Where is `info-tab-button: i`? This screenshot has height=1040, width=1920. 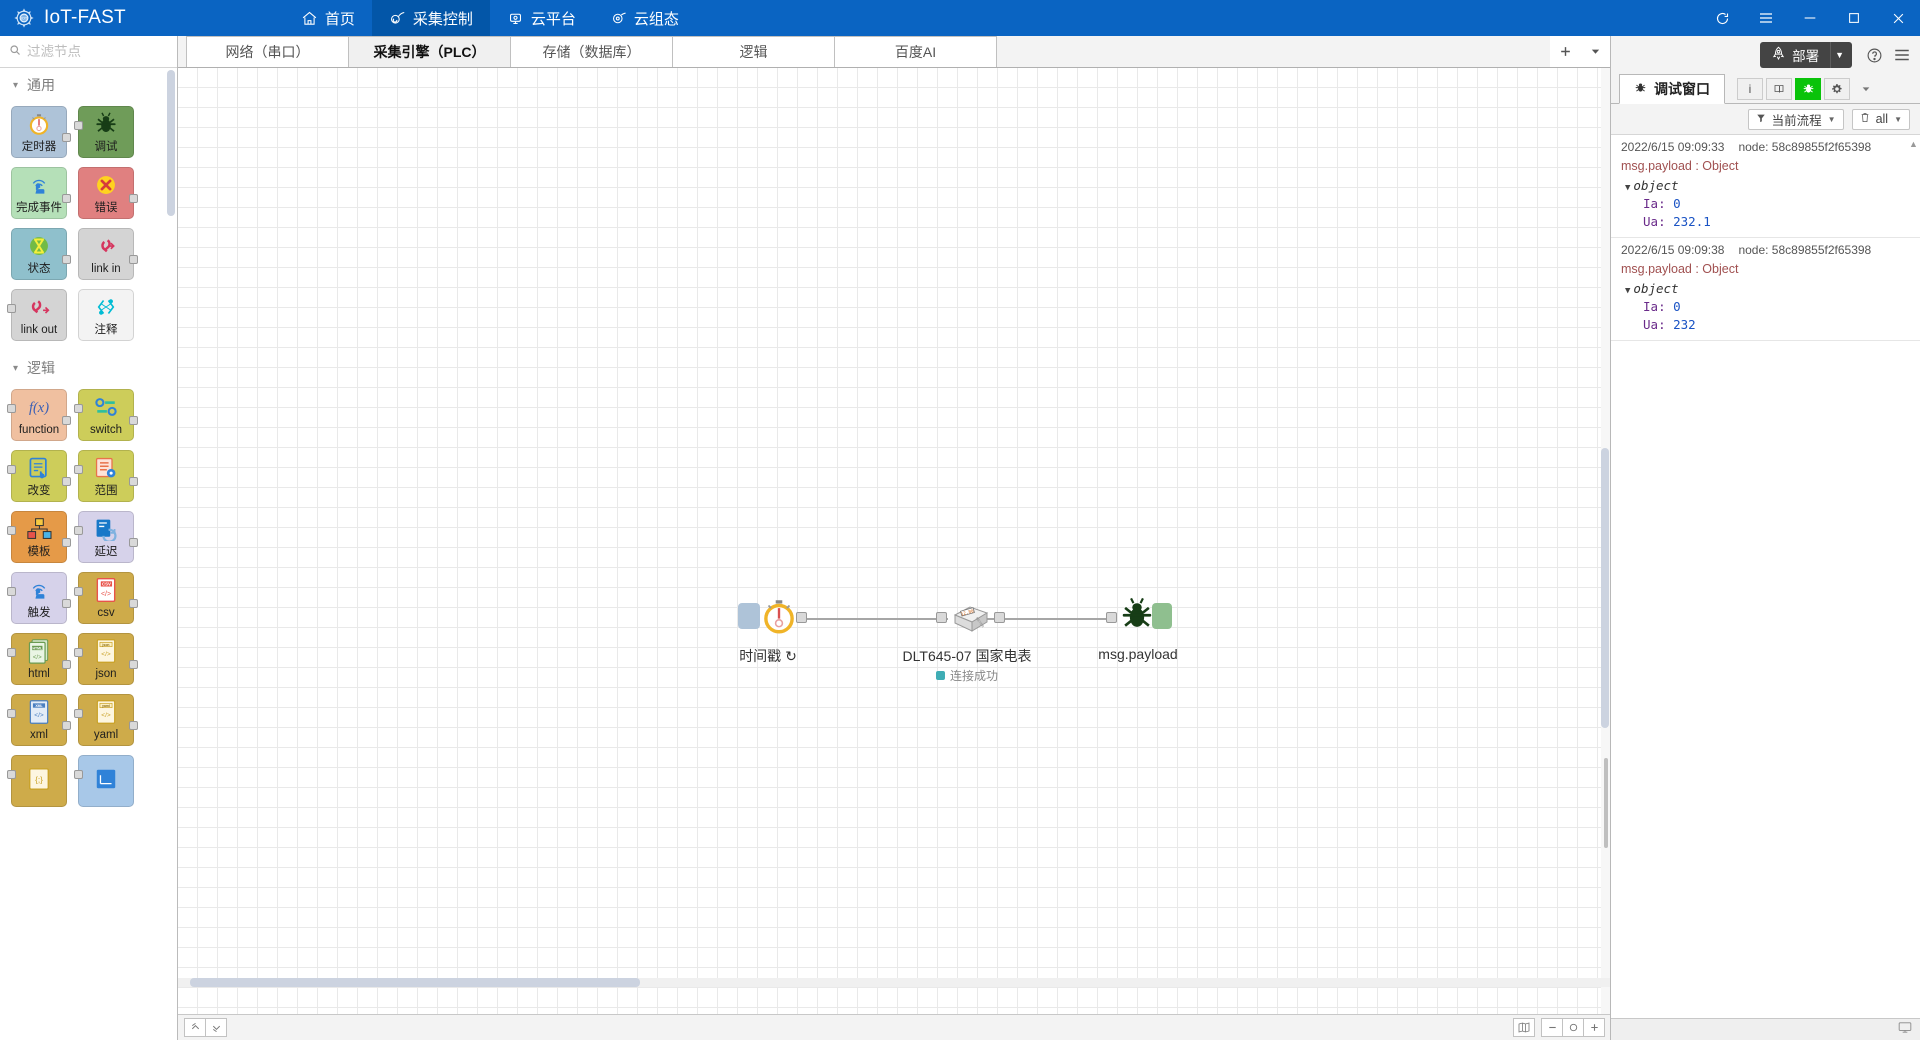
info-tab-button: i is located at coordinates (1750, 88).